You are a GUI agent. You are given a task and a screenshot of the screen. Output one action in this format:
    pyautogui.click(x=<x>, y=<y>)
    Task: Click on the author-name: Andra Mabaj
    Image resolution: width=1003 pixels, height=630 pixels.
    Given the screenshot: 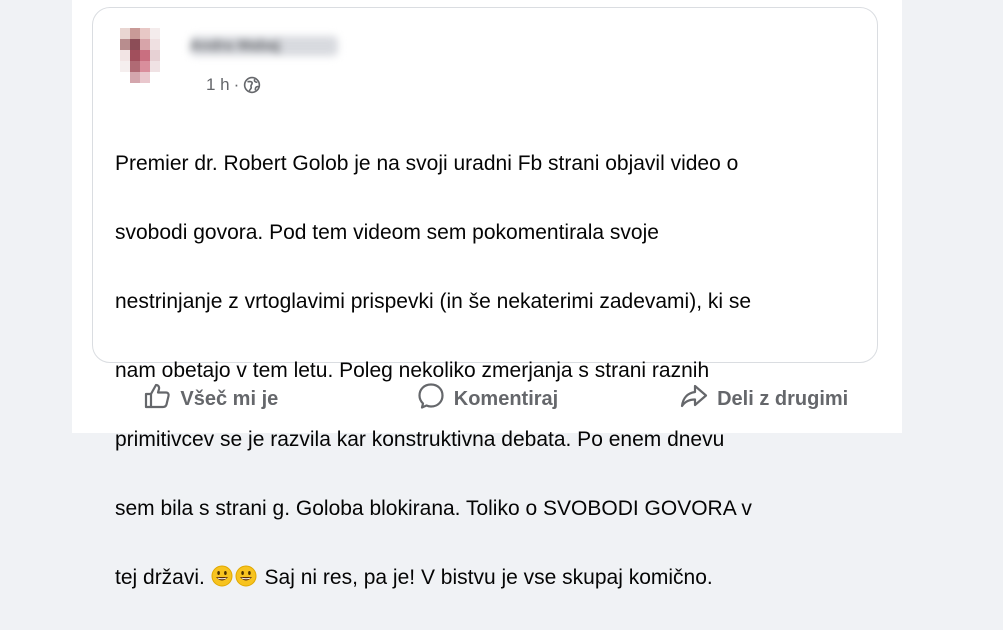 What is the action you would take?
    pyautogui.click(x=264, y=46)
    